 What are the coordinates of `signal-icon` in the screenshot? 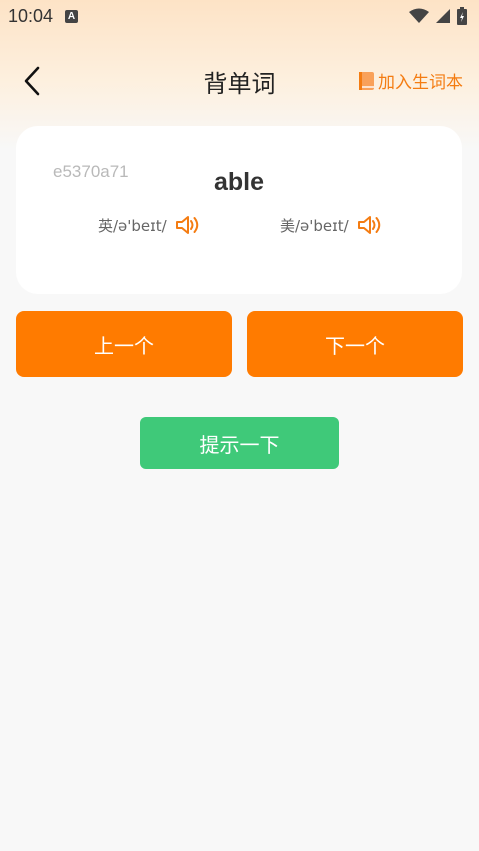 It's located at (443, 16).